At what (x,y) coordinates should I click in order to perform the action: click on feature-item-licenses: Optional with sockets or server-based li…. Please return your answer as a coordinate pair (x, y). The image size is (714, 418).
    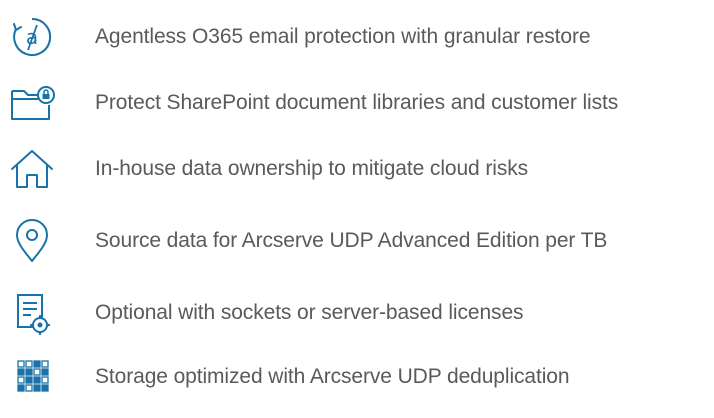
    Looking at the image, I should click on (357, 313).